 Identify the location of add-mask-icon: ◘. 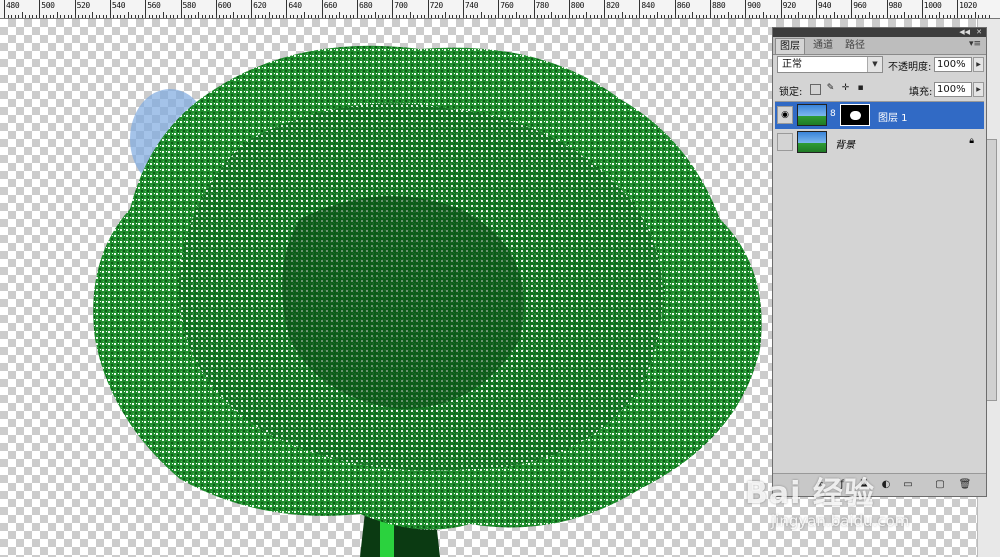
(864, 484).